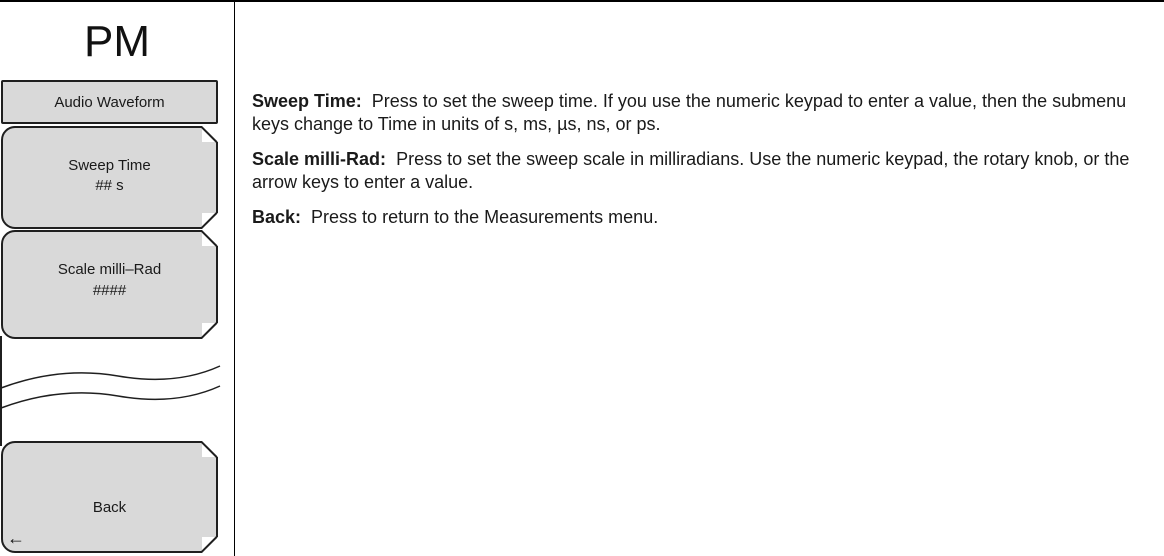 Image resolution: width=1164 pixels, height=556 pixels. I want to click on back-arrow-icon: ←, so click(16, 538).